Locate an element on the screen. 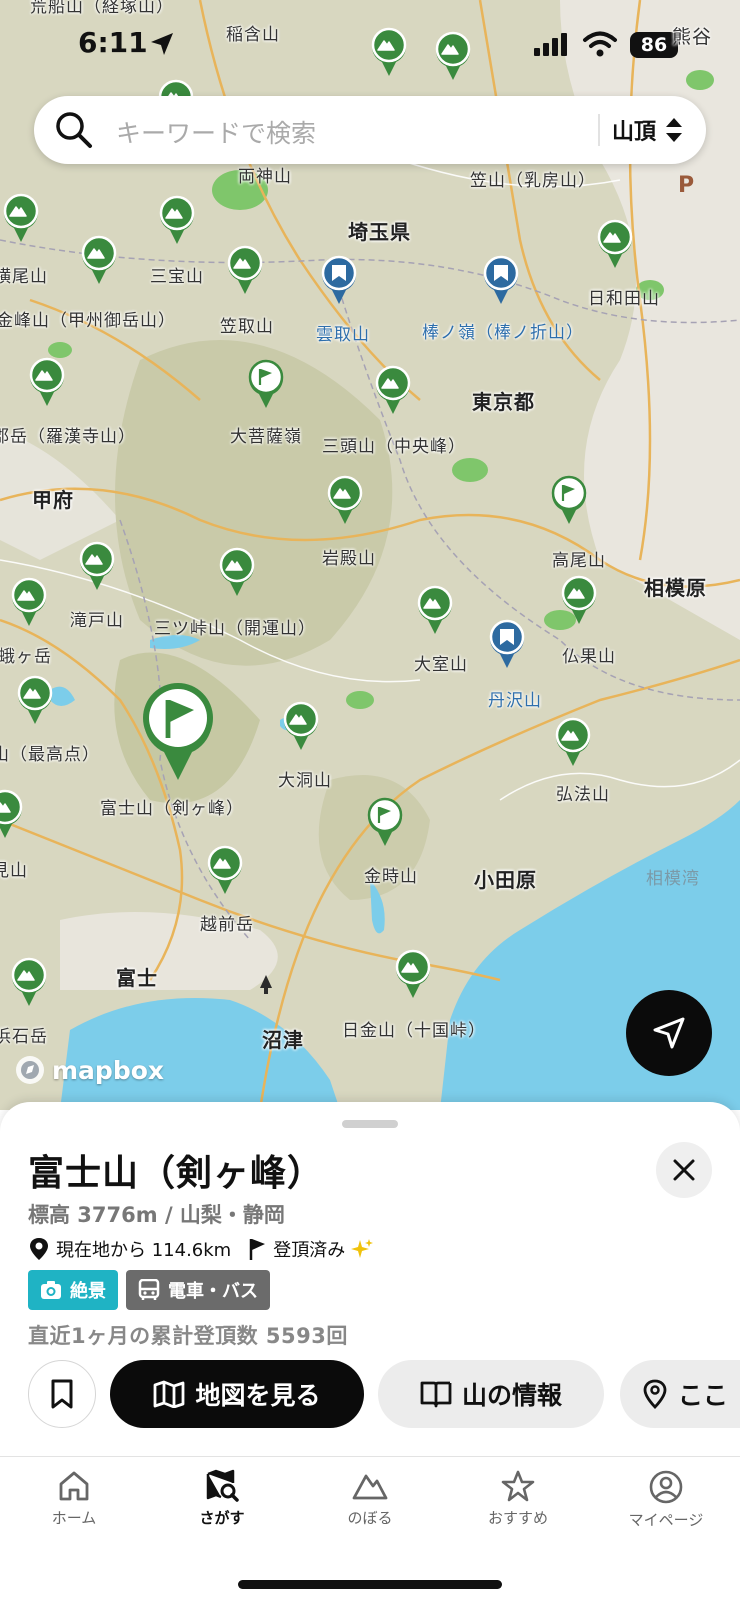  map-label-city: 甲府 is located at coordinates (53, 500).